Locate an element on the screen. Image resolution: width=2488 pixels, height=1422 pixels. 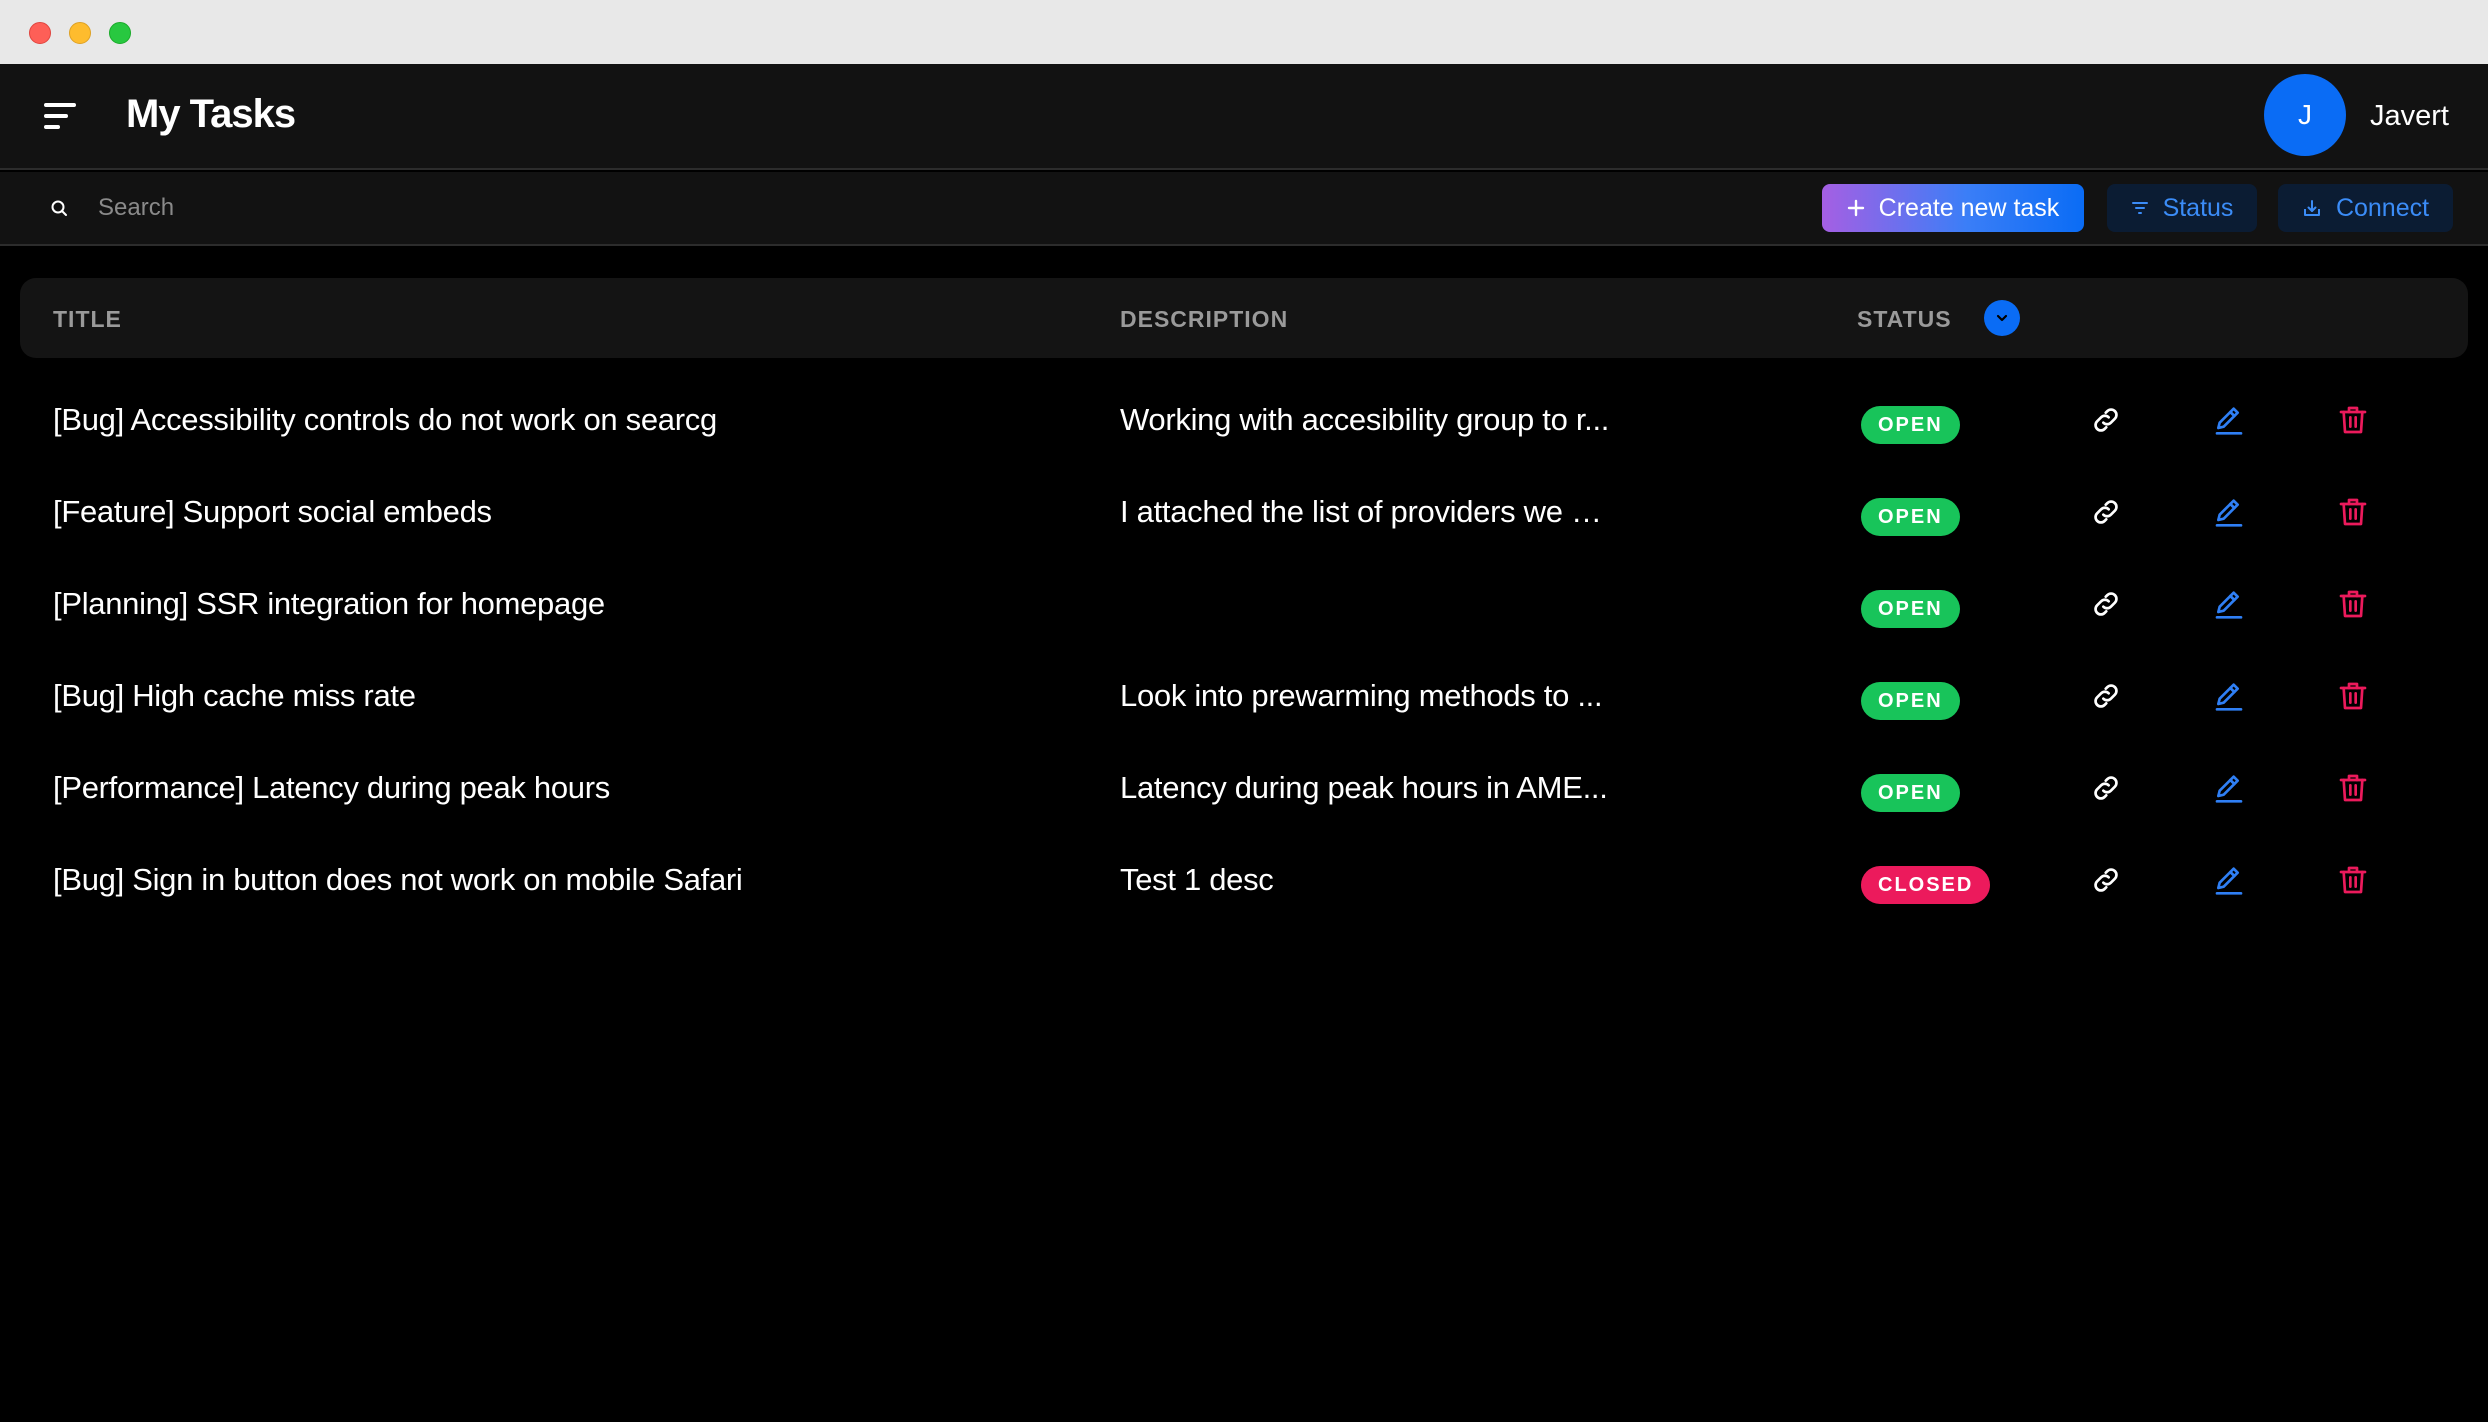
maximize-window-button is located at coordinates (120, 33).